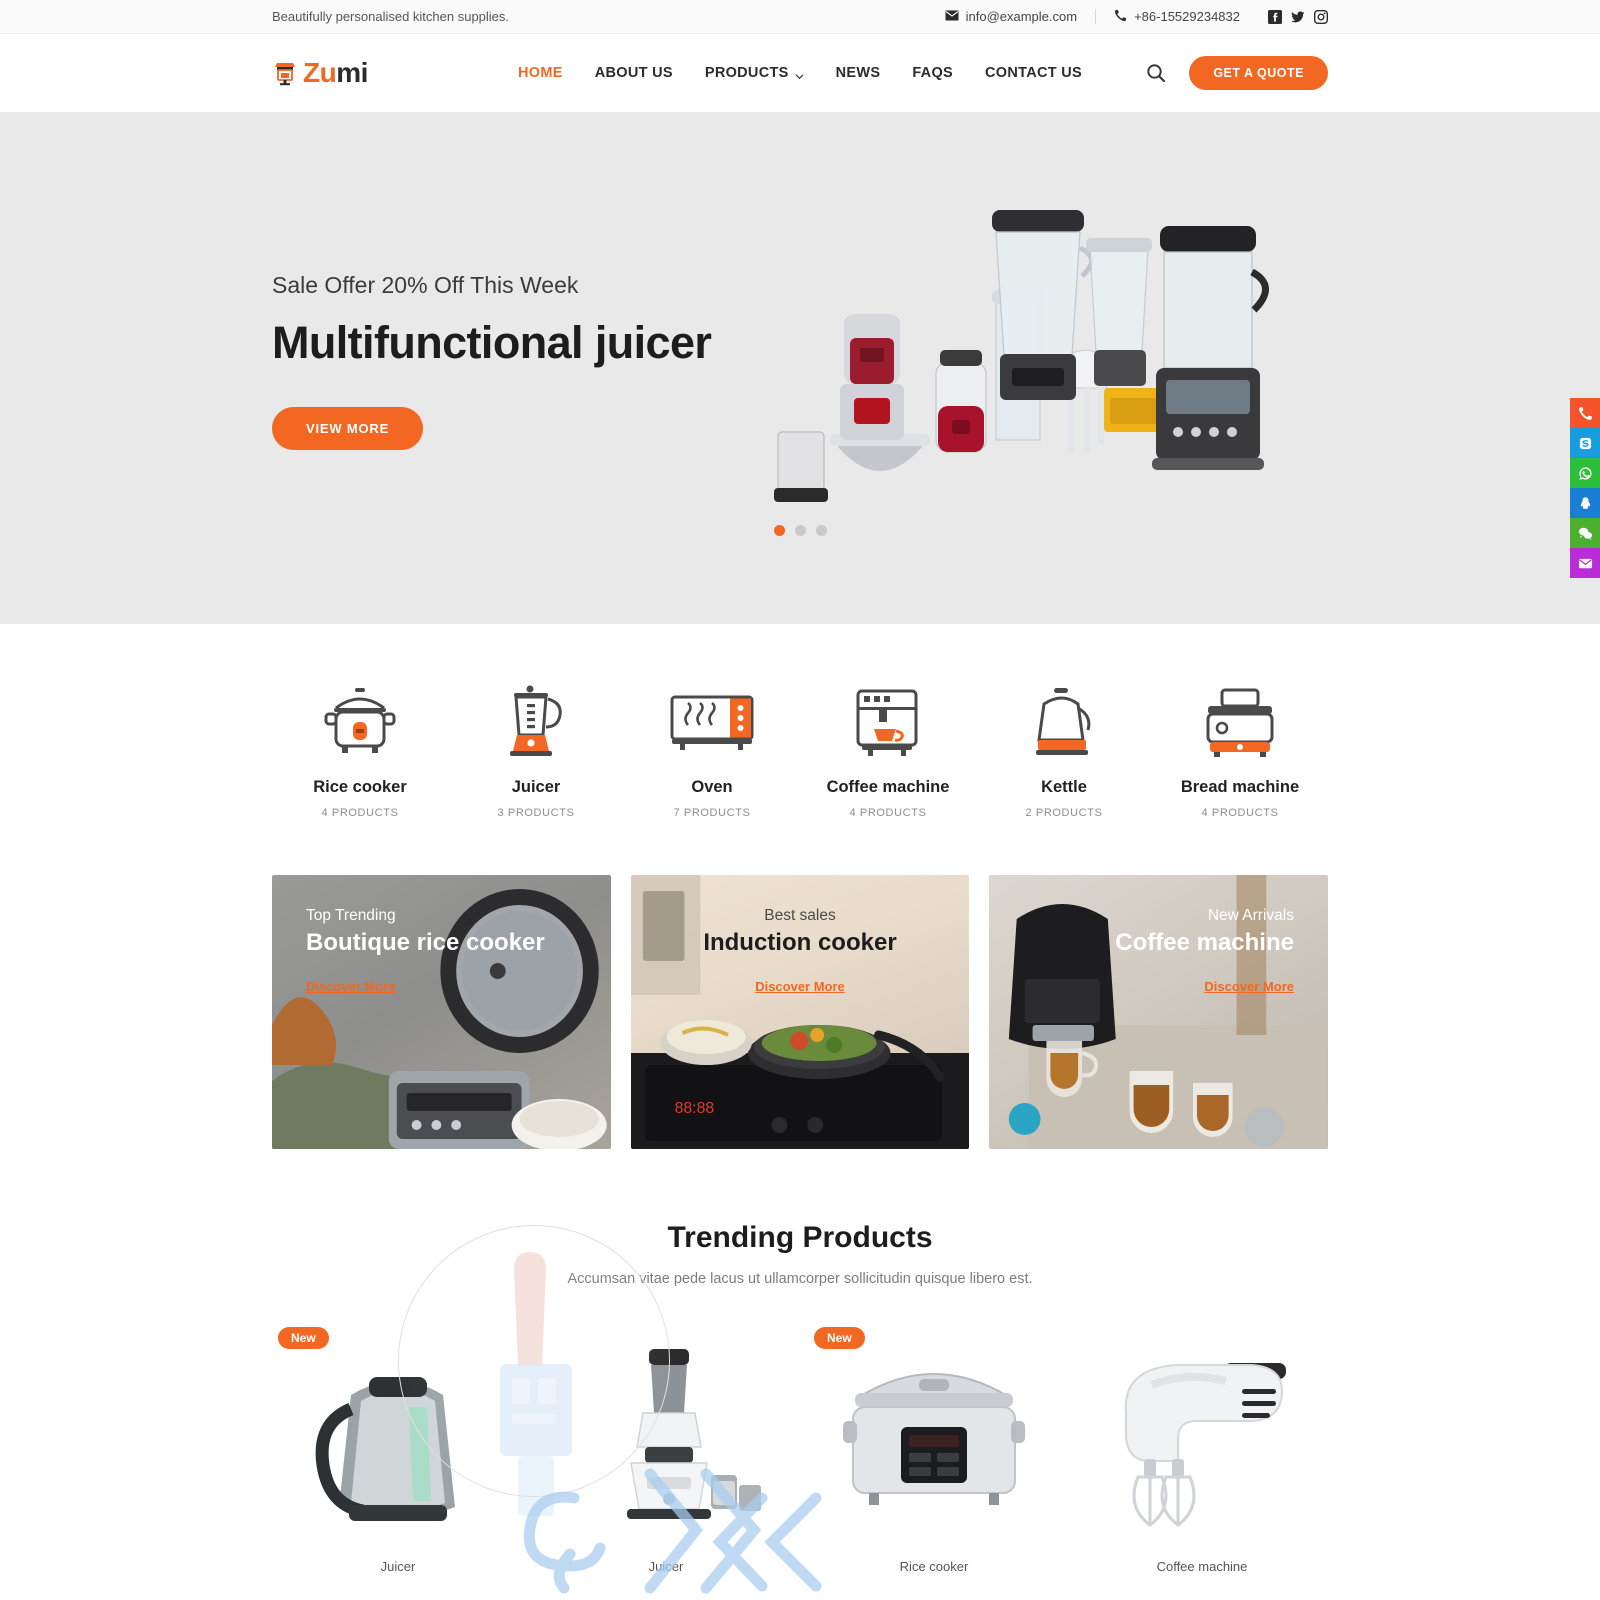 The width and height of the screenshot is (1600, 1600). I want to click on kettle-icon, so click(1064, 723).